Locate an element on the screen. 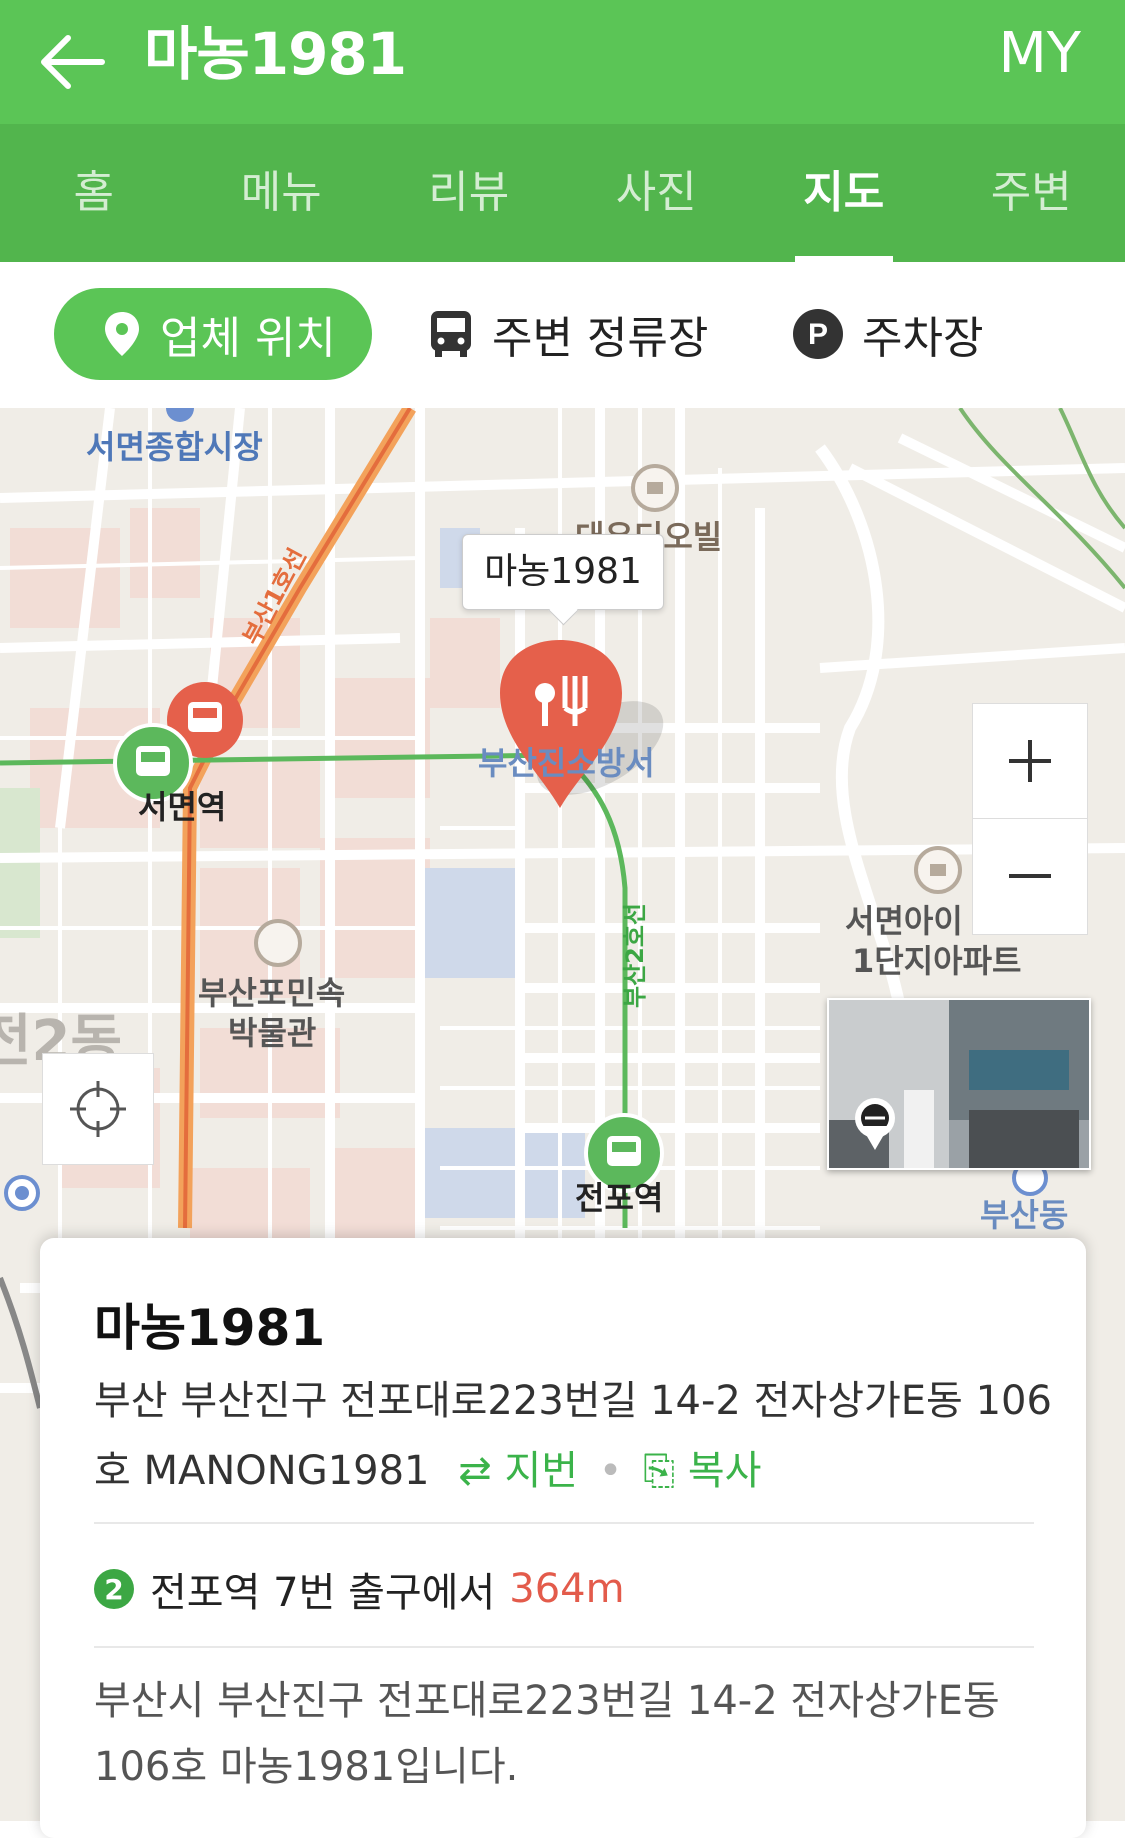 This screenshot has width=1125, height=1838. street-view-image is located at coordinates (959, 1084).